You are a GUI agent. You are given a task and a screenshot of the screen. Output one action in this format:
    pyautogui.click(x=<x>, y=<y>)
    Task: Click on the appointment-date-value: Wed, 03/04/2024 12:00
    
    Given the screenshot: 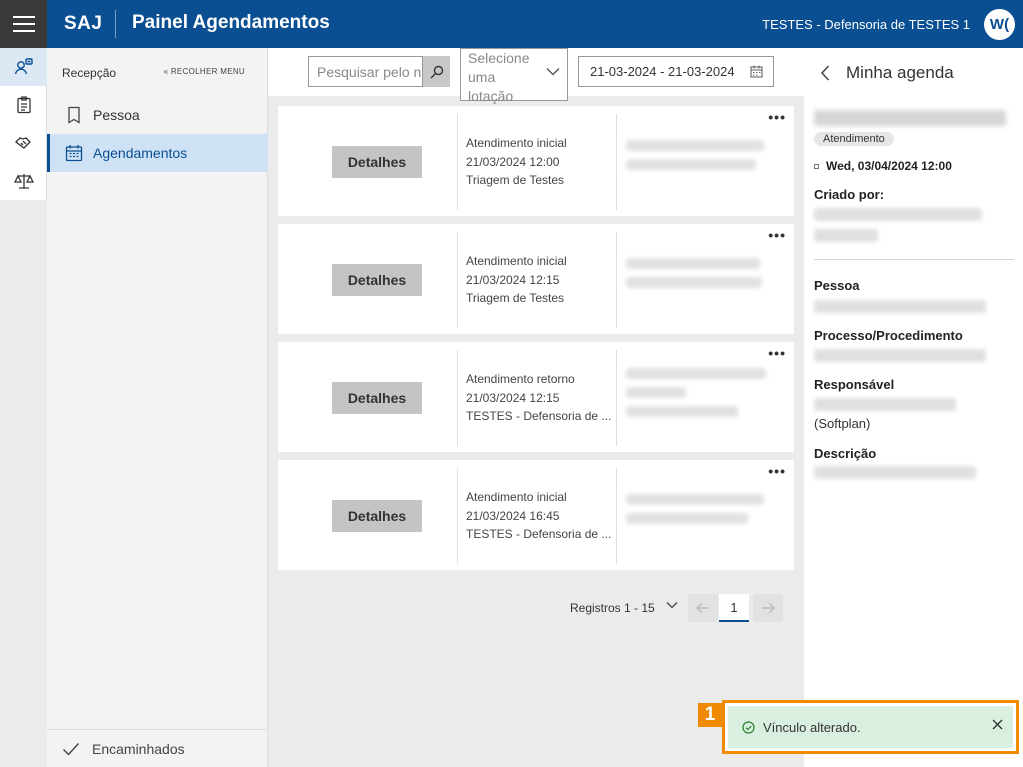 What is the action you would take?
    pyautogui.click(x=889, y=166)
    